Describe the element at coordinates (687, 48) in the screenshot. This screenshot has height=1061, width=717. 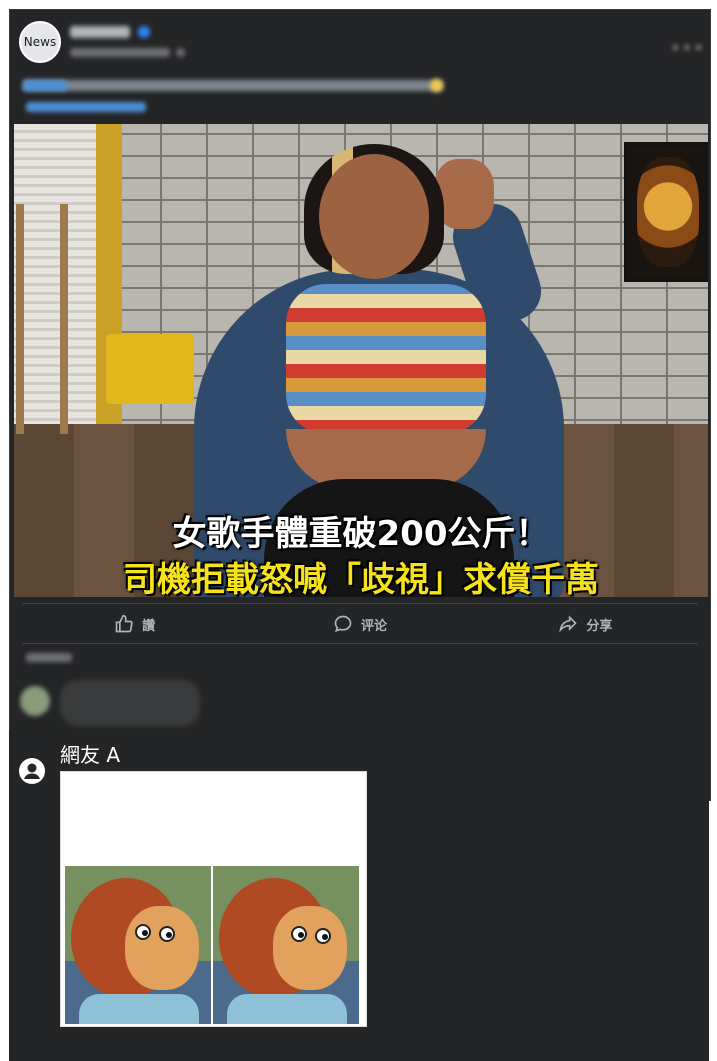
I see `more-icon: •••` at that location.